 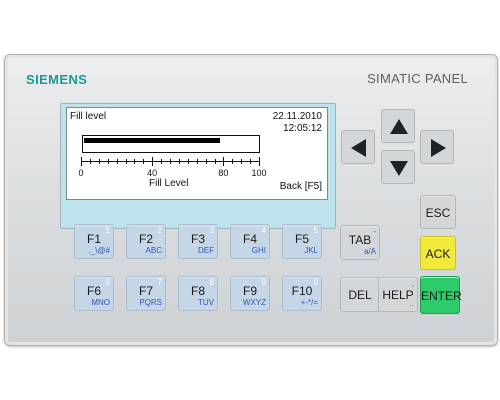 I want to click on screen-title: Fill level, so click(x=88, y=116).